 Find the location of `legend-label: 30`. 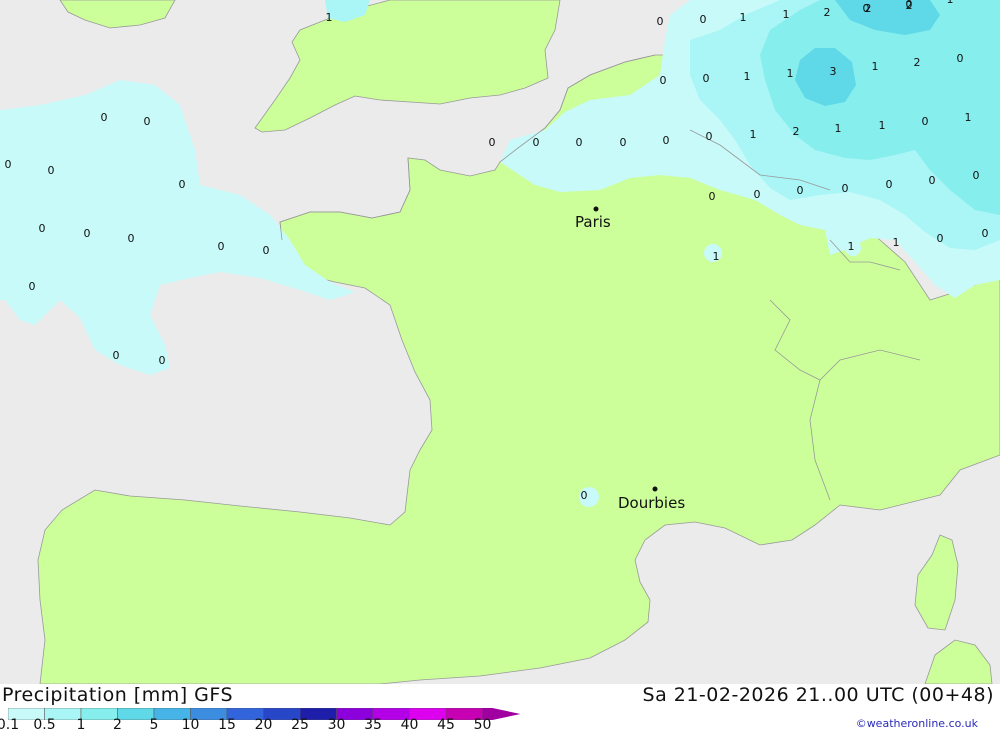

legend-label: 30 is located at coordinates (336, 725).